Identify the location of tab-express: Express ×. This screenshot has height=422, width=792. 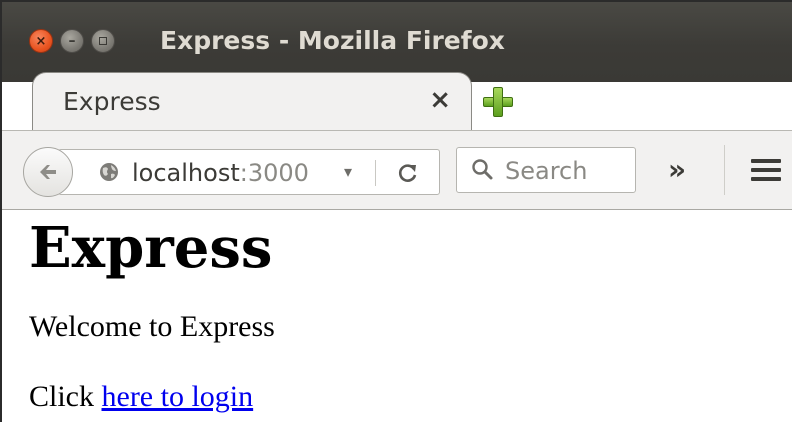
(252, 103).